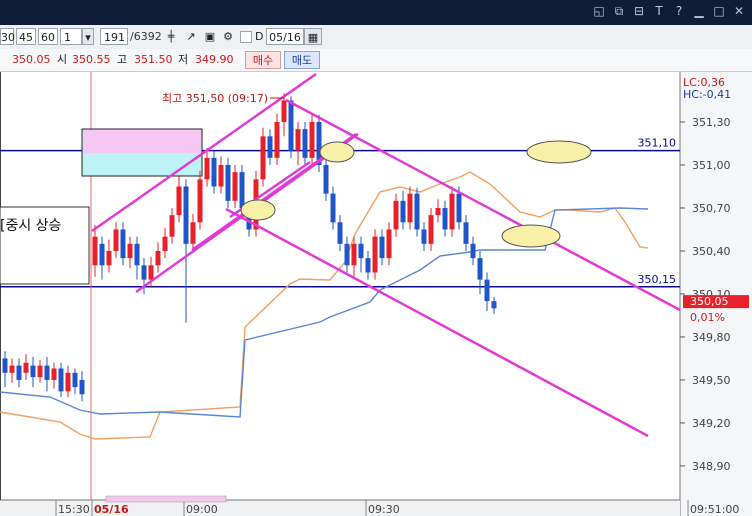  What do you see at coordinates (263, 60) in the screenshot?
I see `buy-button: 매수` at bounding box center [263, 60].